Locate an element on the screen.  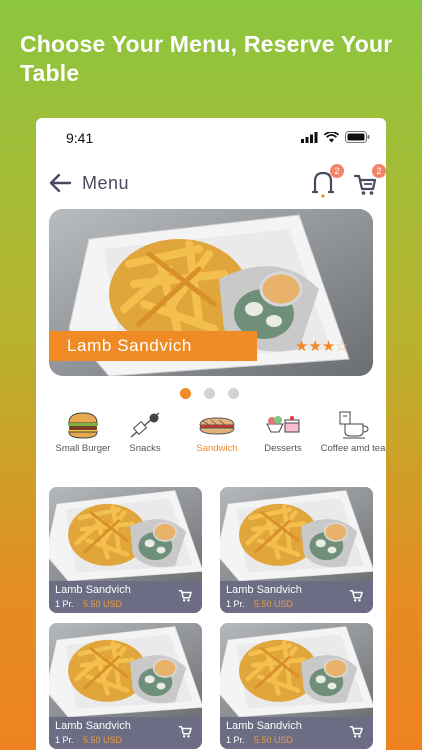
battery-icon is located at coordinates (357, 137).